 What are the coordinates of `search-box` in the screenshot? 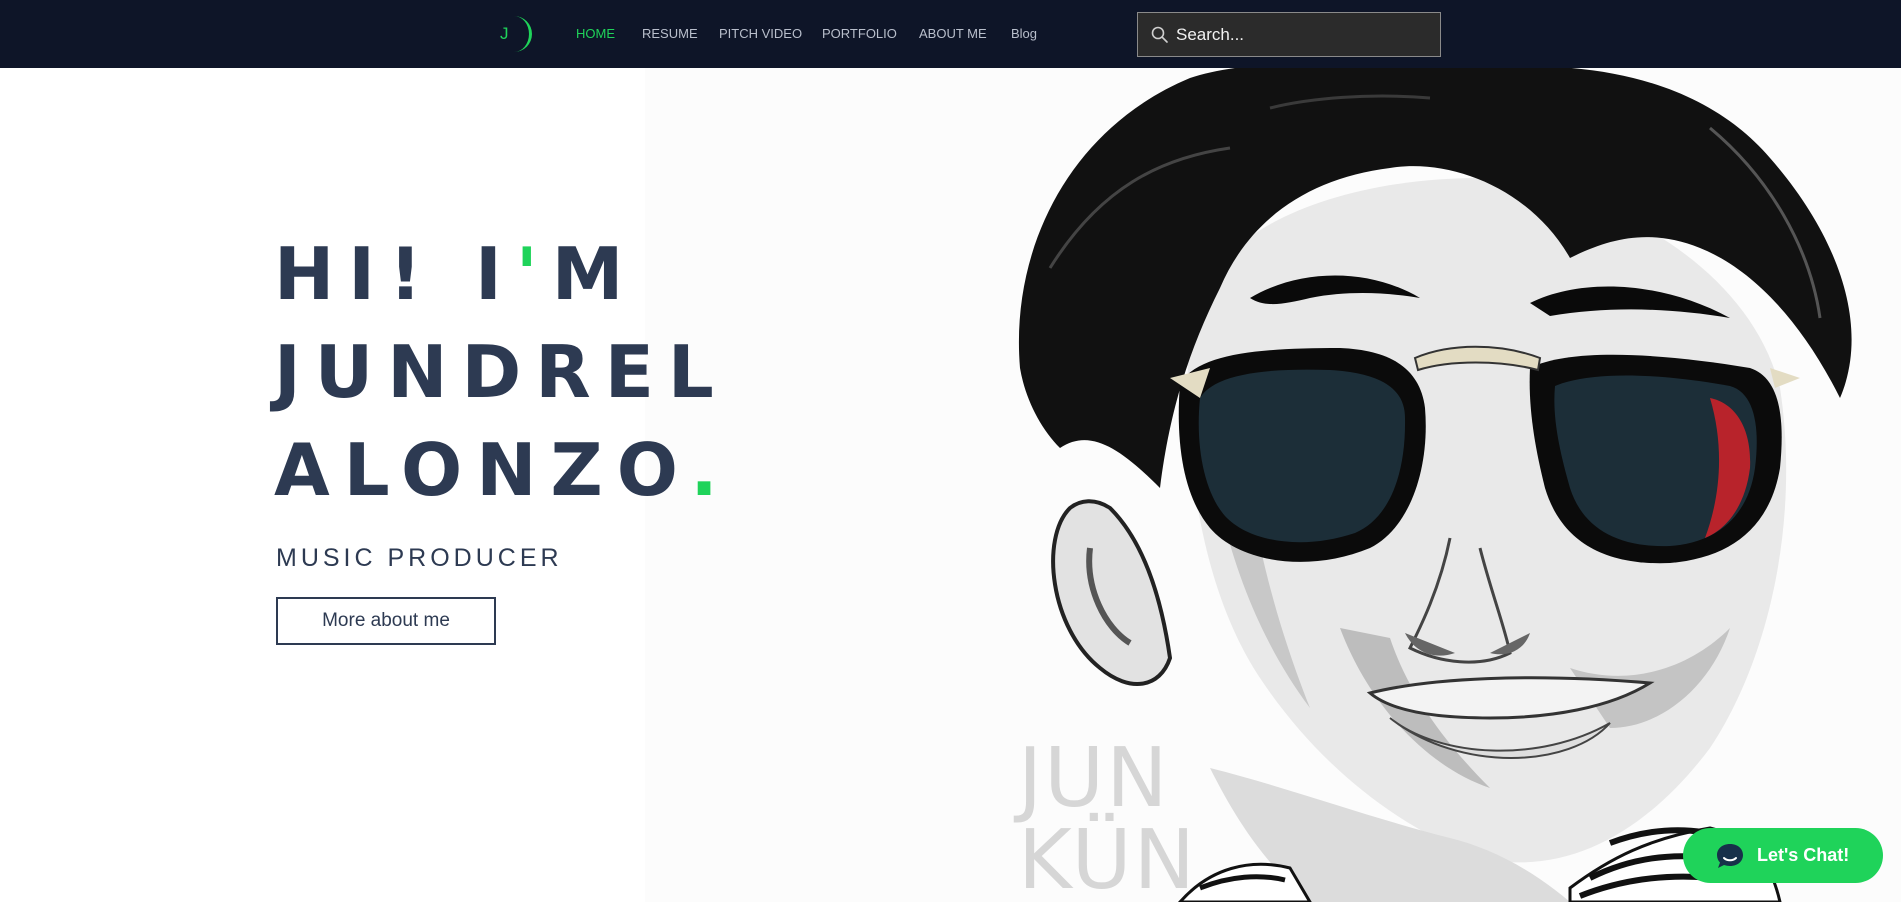 It's located at (1289, 34).